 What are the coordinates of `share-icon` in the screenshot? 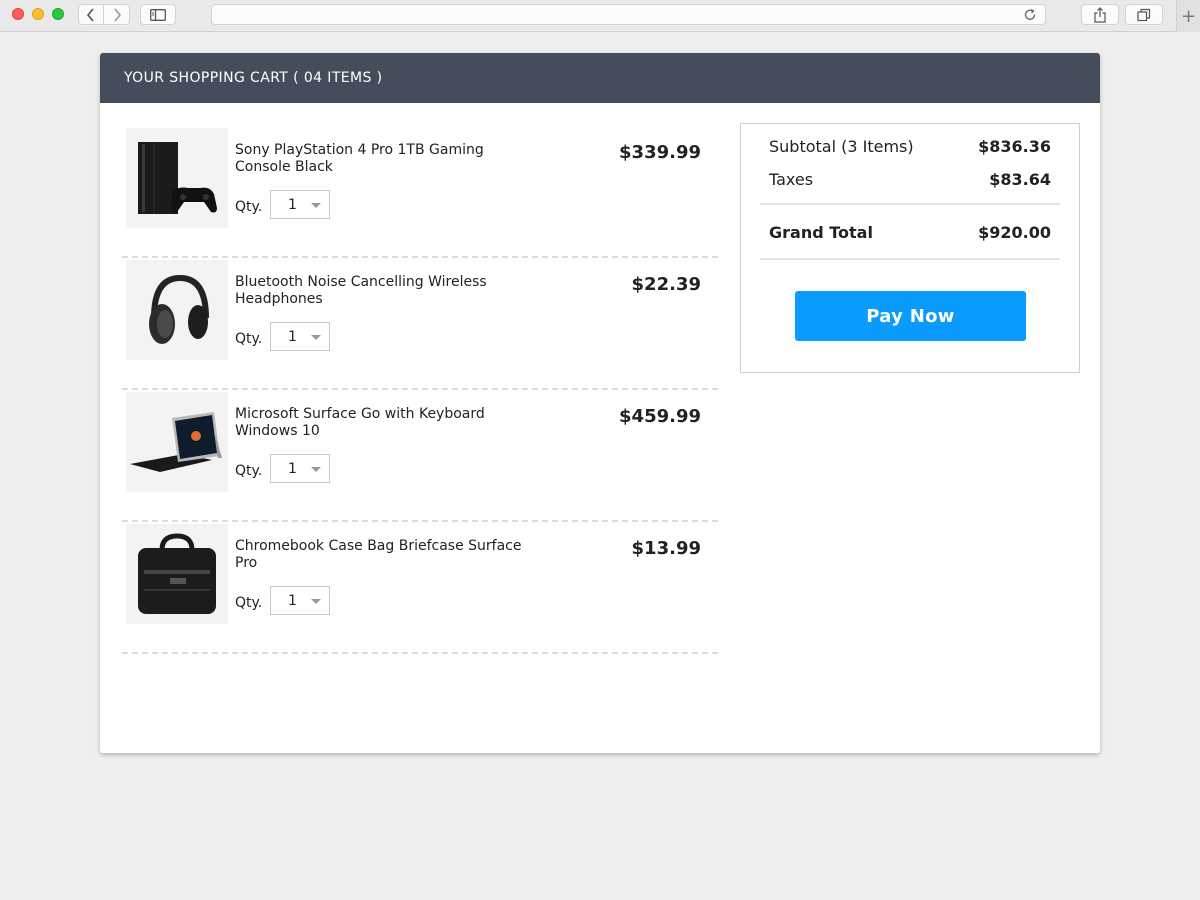 It's located at (1100, 14).